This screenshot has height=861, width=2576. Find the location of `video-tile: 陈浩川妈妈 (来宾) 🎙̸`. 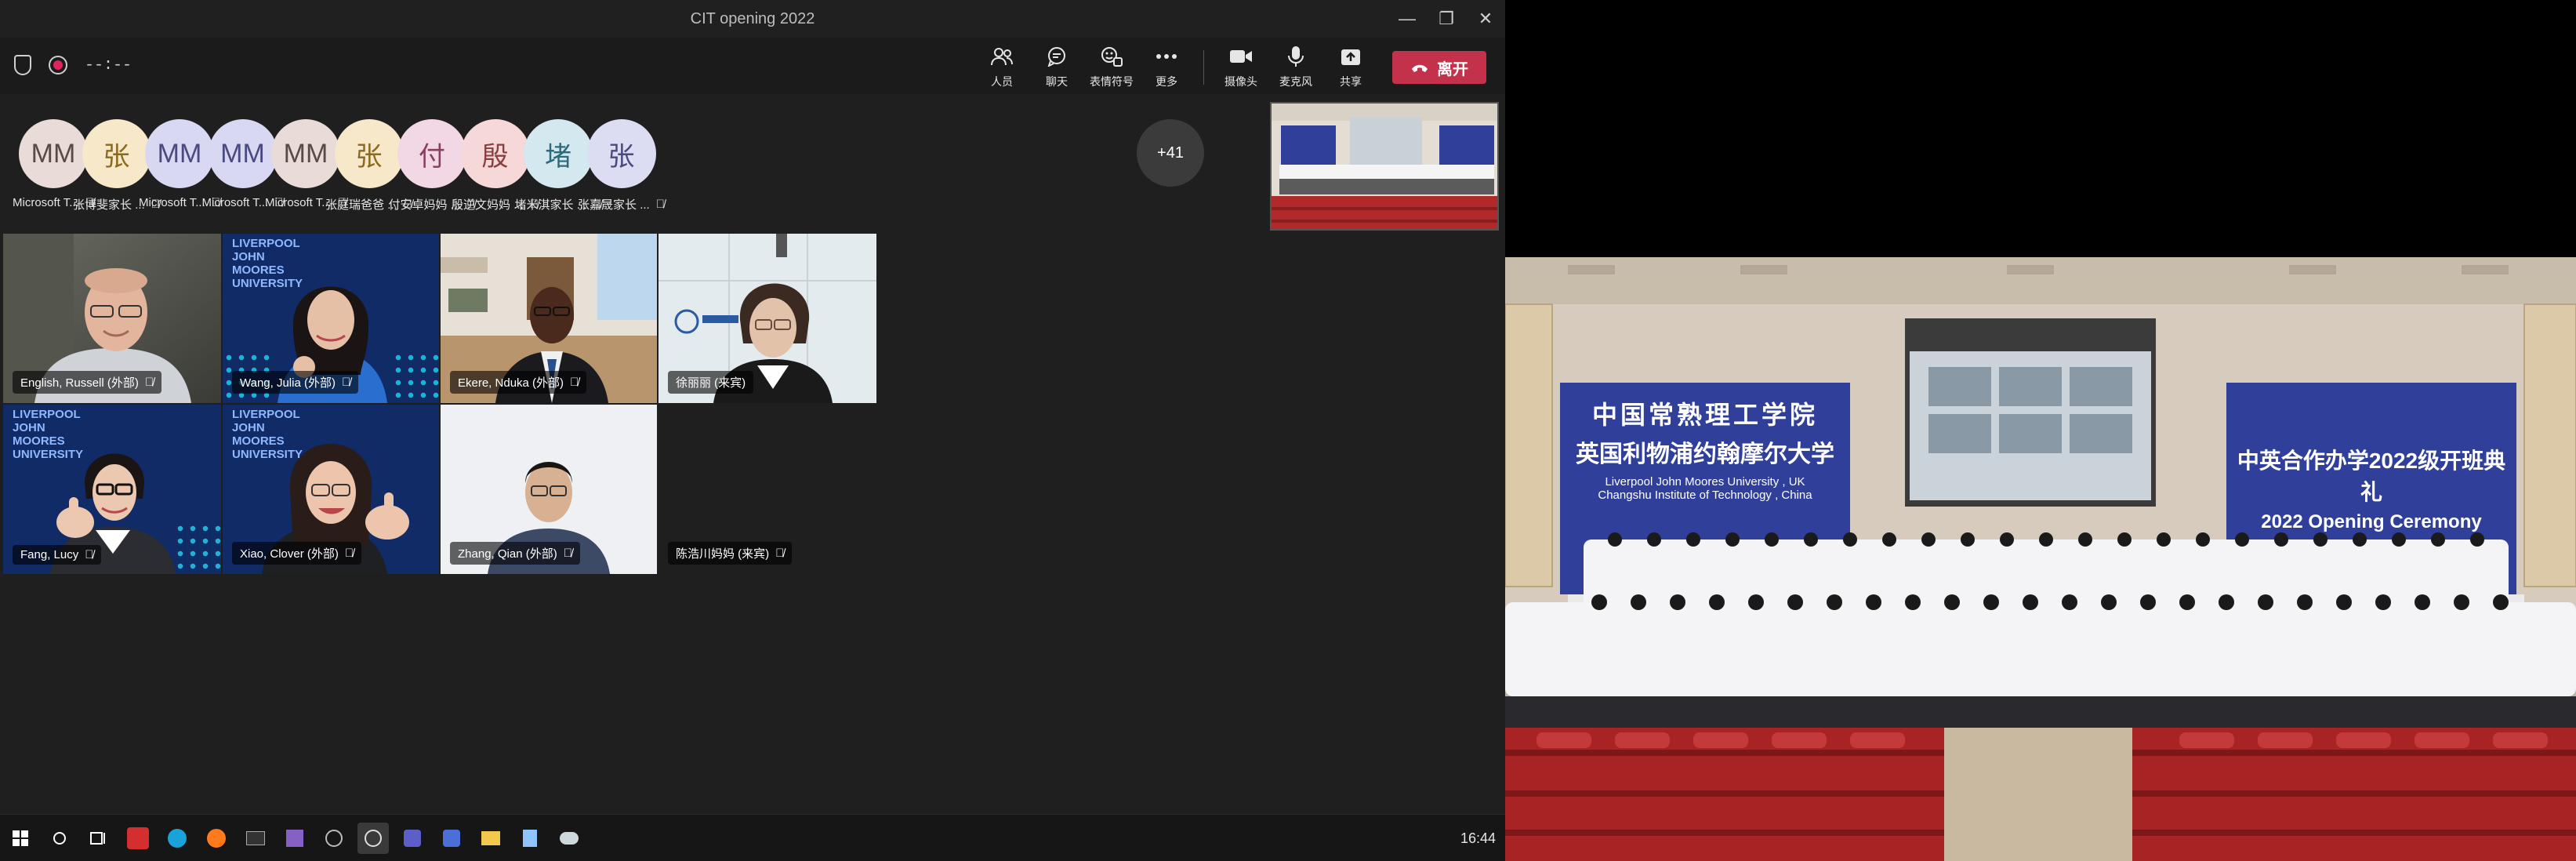

video-tile: 陈浩川妈妈 (来宾) 🎙̸ is located at coordinates (767, 489).